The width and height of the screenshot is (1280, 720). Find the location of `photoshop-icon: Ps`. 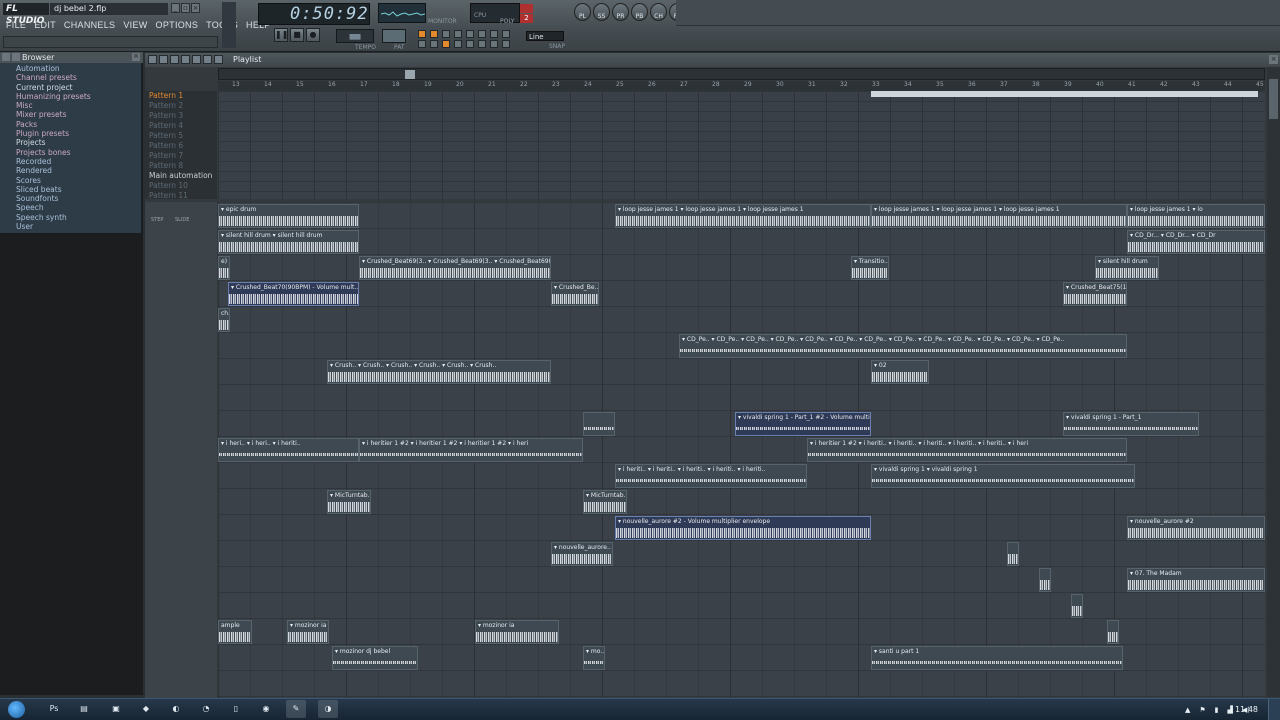

photoshop-icon: Ps is located at coordinates (54, 709).